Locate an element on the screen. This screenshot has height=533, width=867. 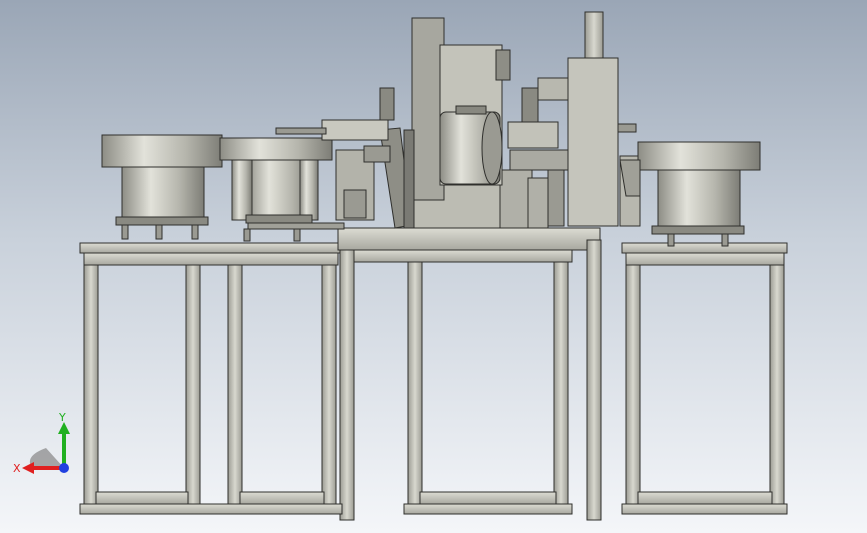
left-table-top is located at coordinates (211, 248).